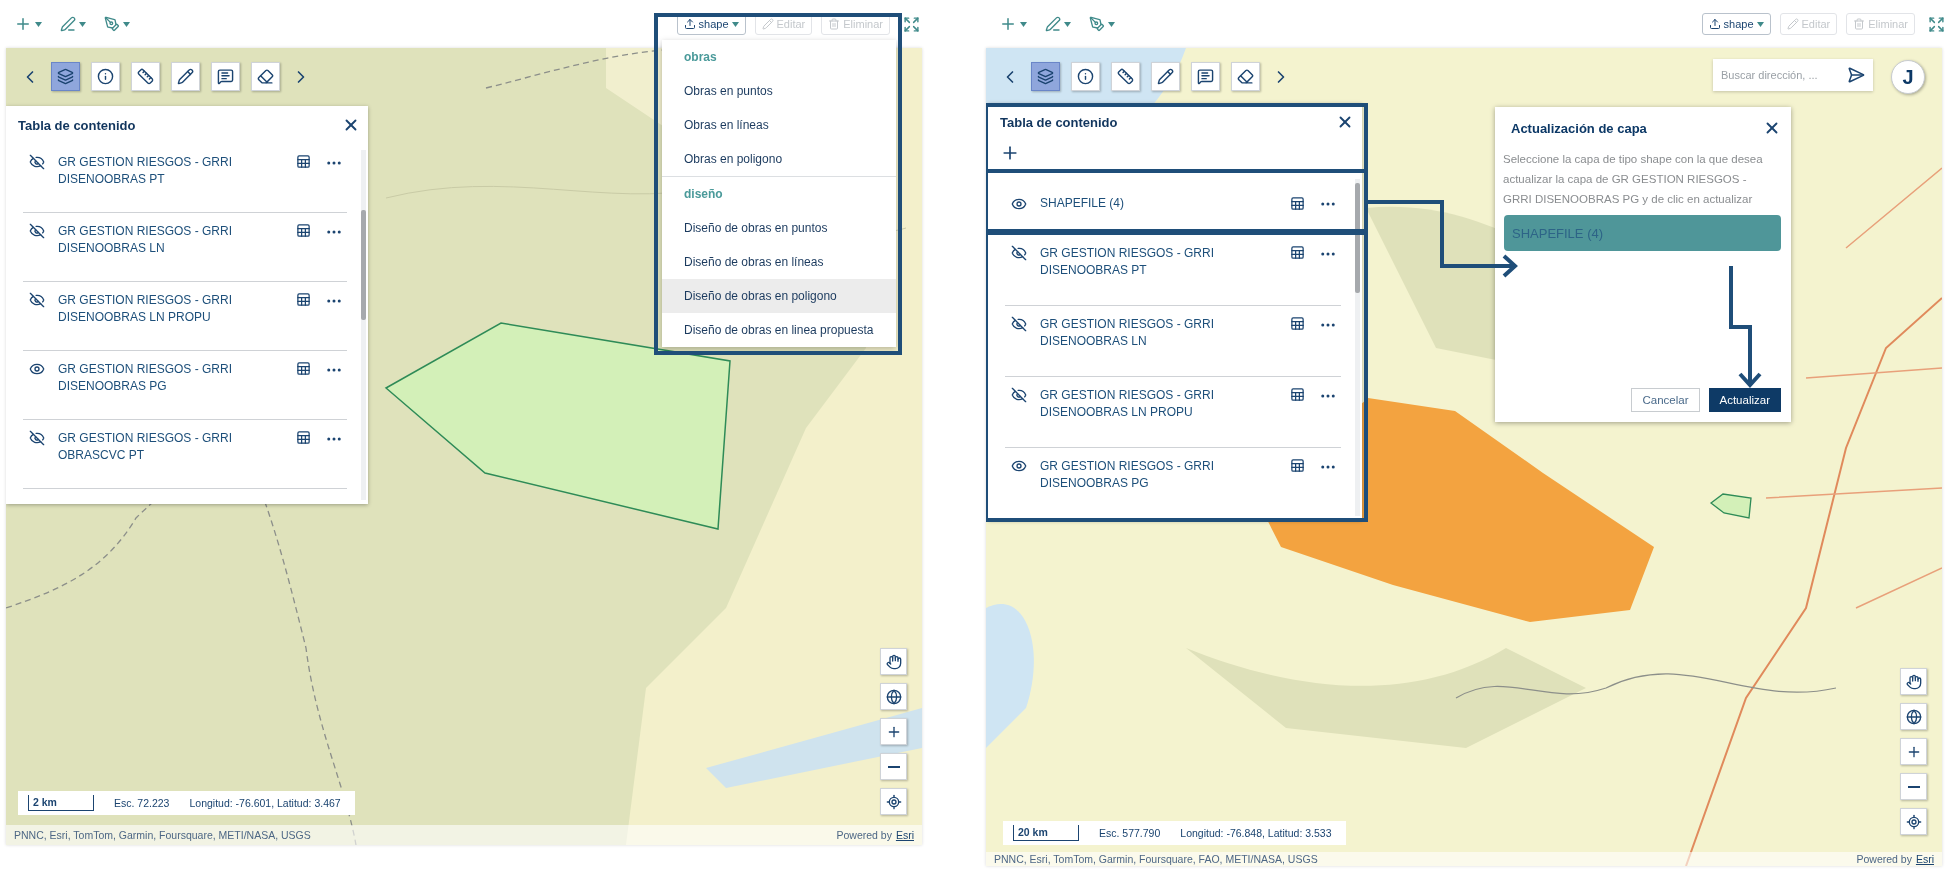 Image resolution: width=1950 pixels, height=870 pixels. I want to click on scale-bar: 20 km, so click(1046, 833).